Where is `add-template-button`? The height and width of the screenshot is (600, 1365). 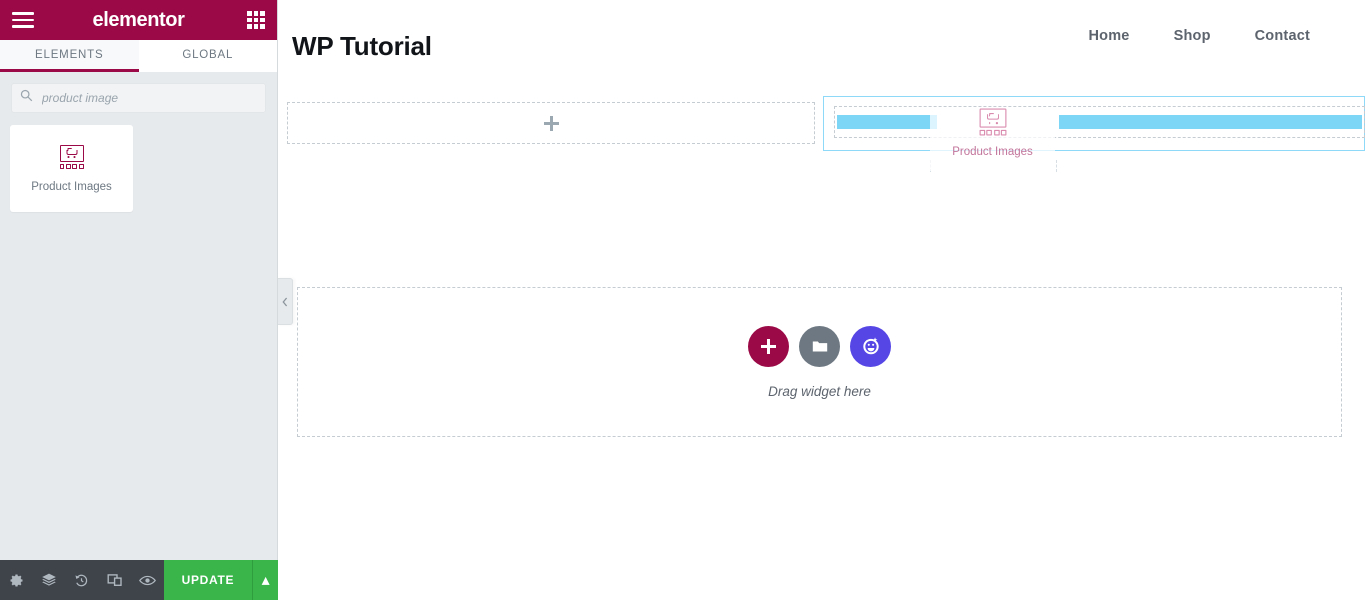 add-template-button is located at coordinates (819, 346).